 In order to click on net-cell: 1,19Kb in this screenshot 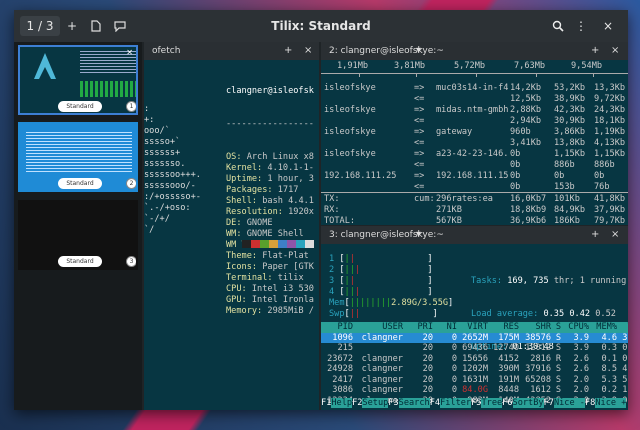, I will do `click(610, 132)`.